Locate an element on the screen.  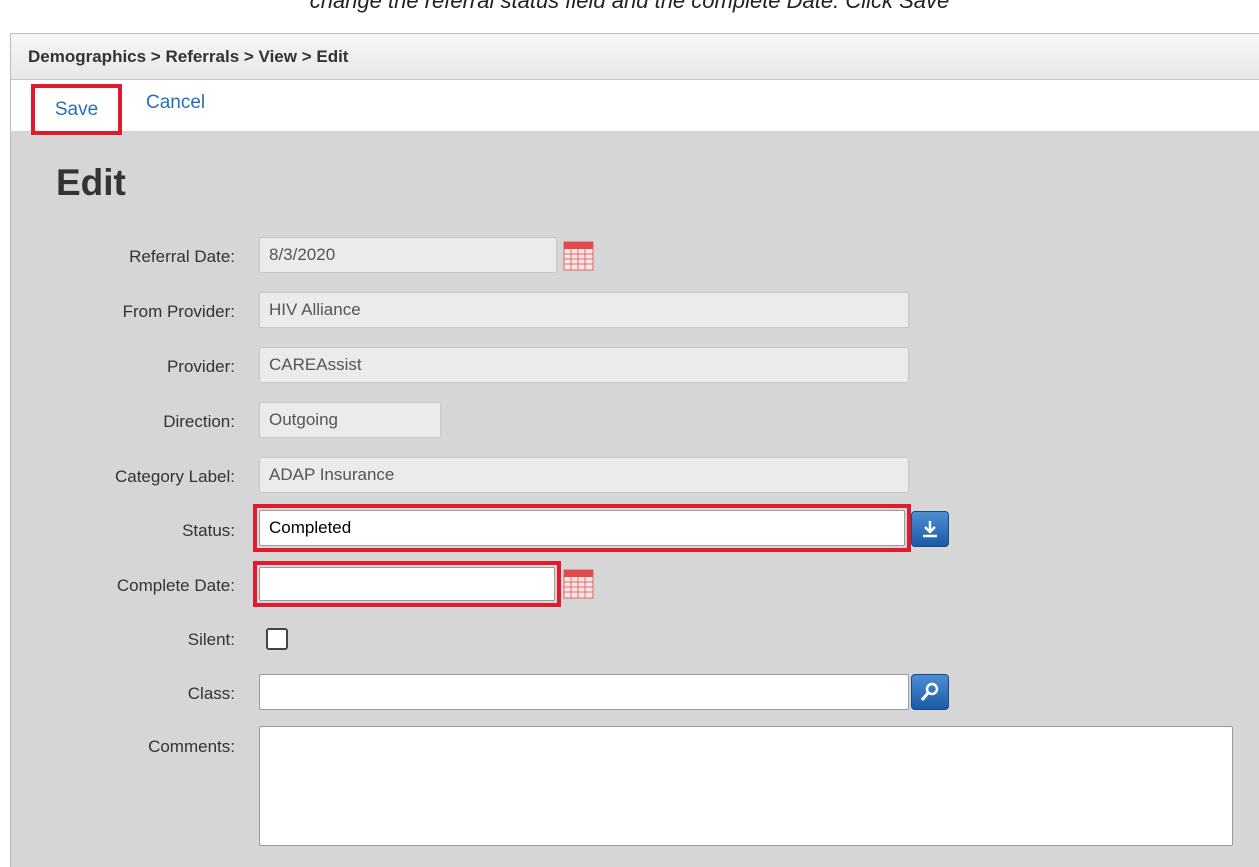
direction-label: Direction: is located at coordinates (199, 421).